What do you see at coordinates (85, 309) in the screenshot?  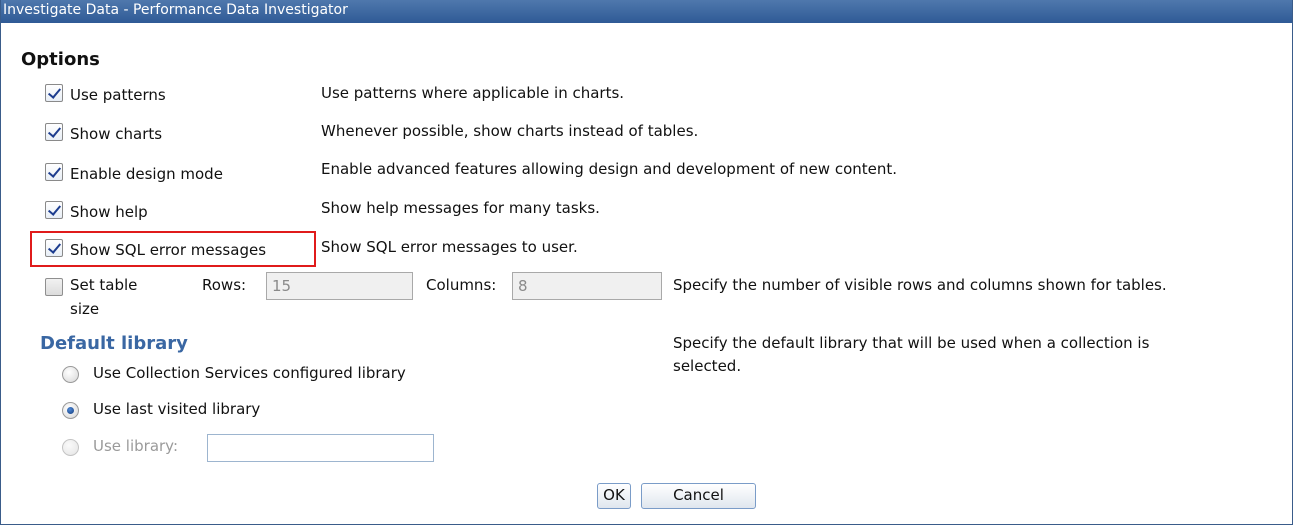 I see `set-table-size-label-line2: size` at bounding box center [85, 309].